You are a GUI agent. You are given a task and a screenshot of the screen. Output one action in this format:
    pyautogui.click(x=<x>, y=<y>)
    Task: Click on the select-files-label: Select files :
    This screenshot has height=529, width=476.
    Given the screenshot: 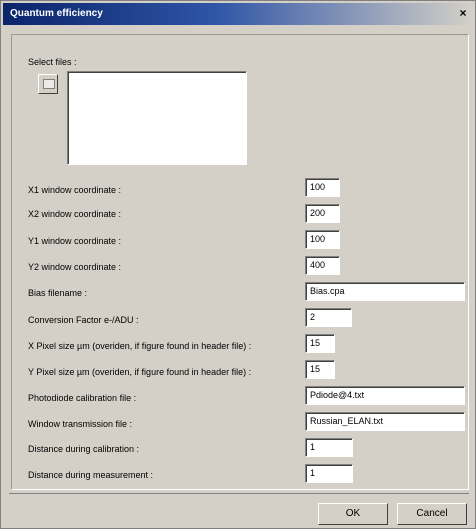 What is the action you would take?
    pyautogui.click(x=52, y=62)
    